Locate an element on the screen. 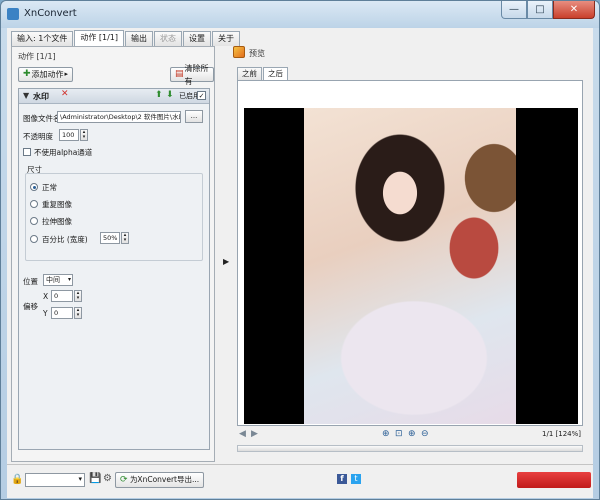 The image size is (600, 500). position-value: 中间 is located at coordinates (53, 280).